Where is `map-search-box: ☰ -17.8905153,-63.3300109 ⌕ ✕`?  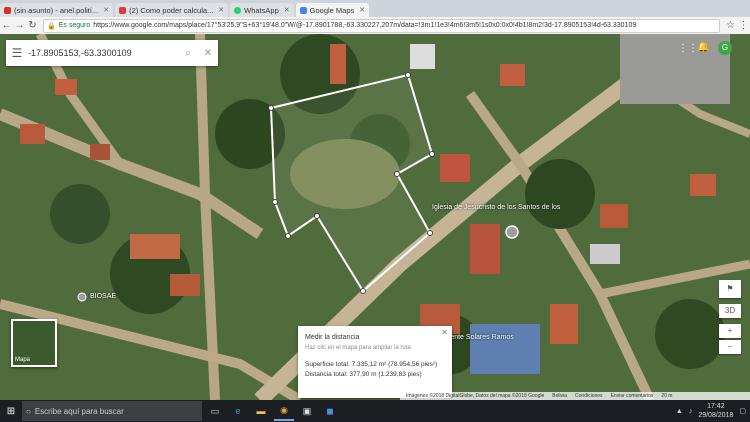 map-search-box: ☰ -17.8905153,-63.3300109 ⌕ ✕ is located at coordinates (112, 53).